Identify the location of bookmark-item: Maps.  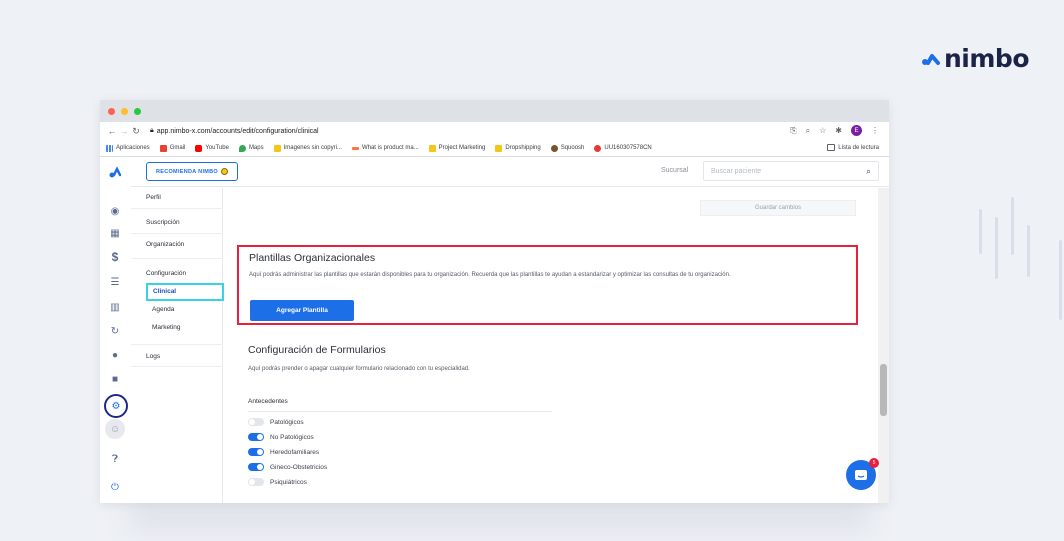
(251, 148).